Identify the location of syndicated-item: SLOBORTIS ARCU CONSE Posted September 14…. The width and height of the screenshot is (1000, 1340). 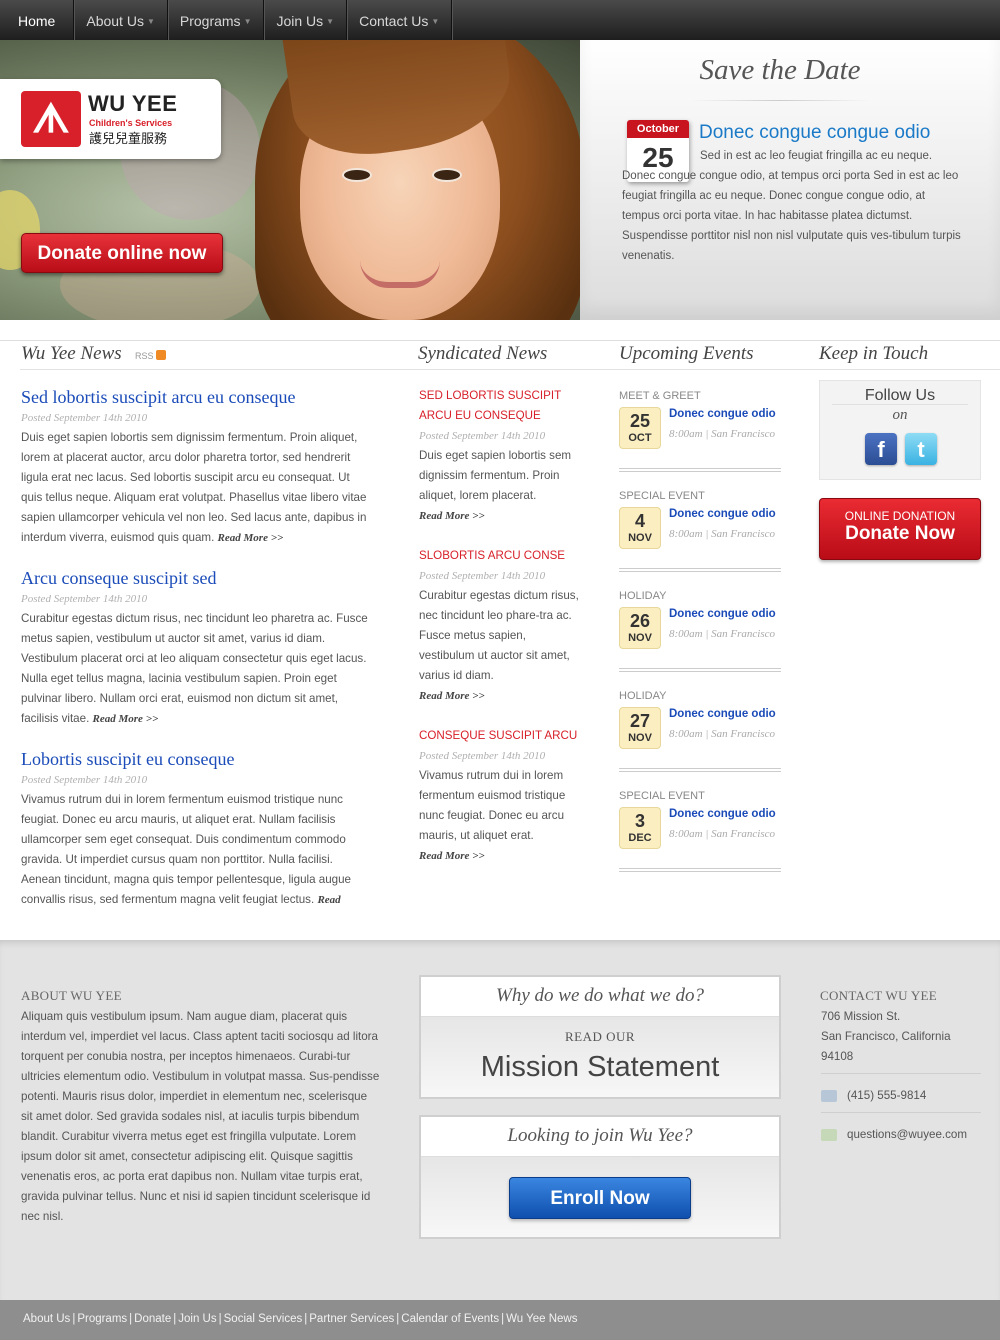
(499, 626).